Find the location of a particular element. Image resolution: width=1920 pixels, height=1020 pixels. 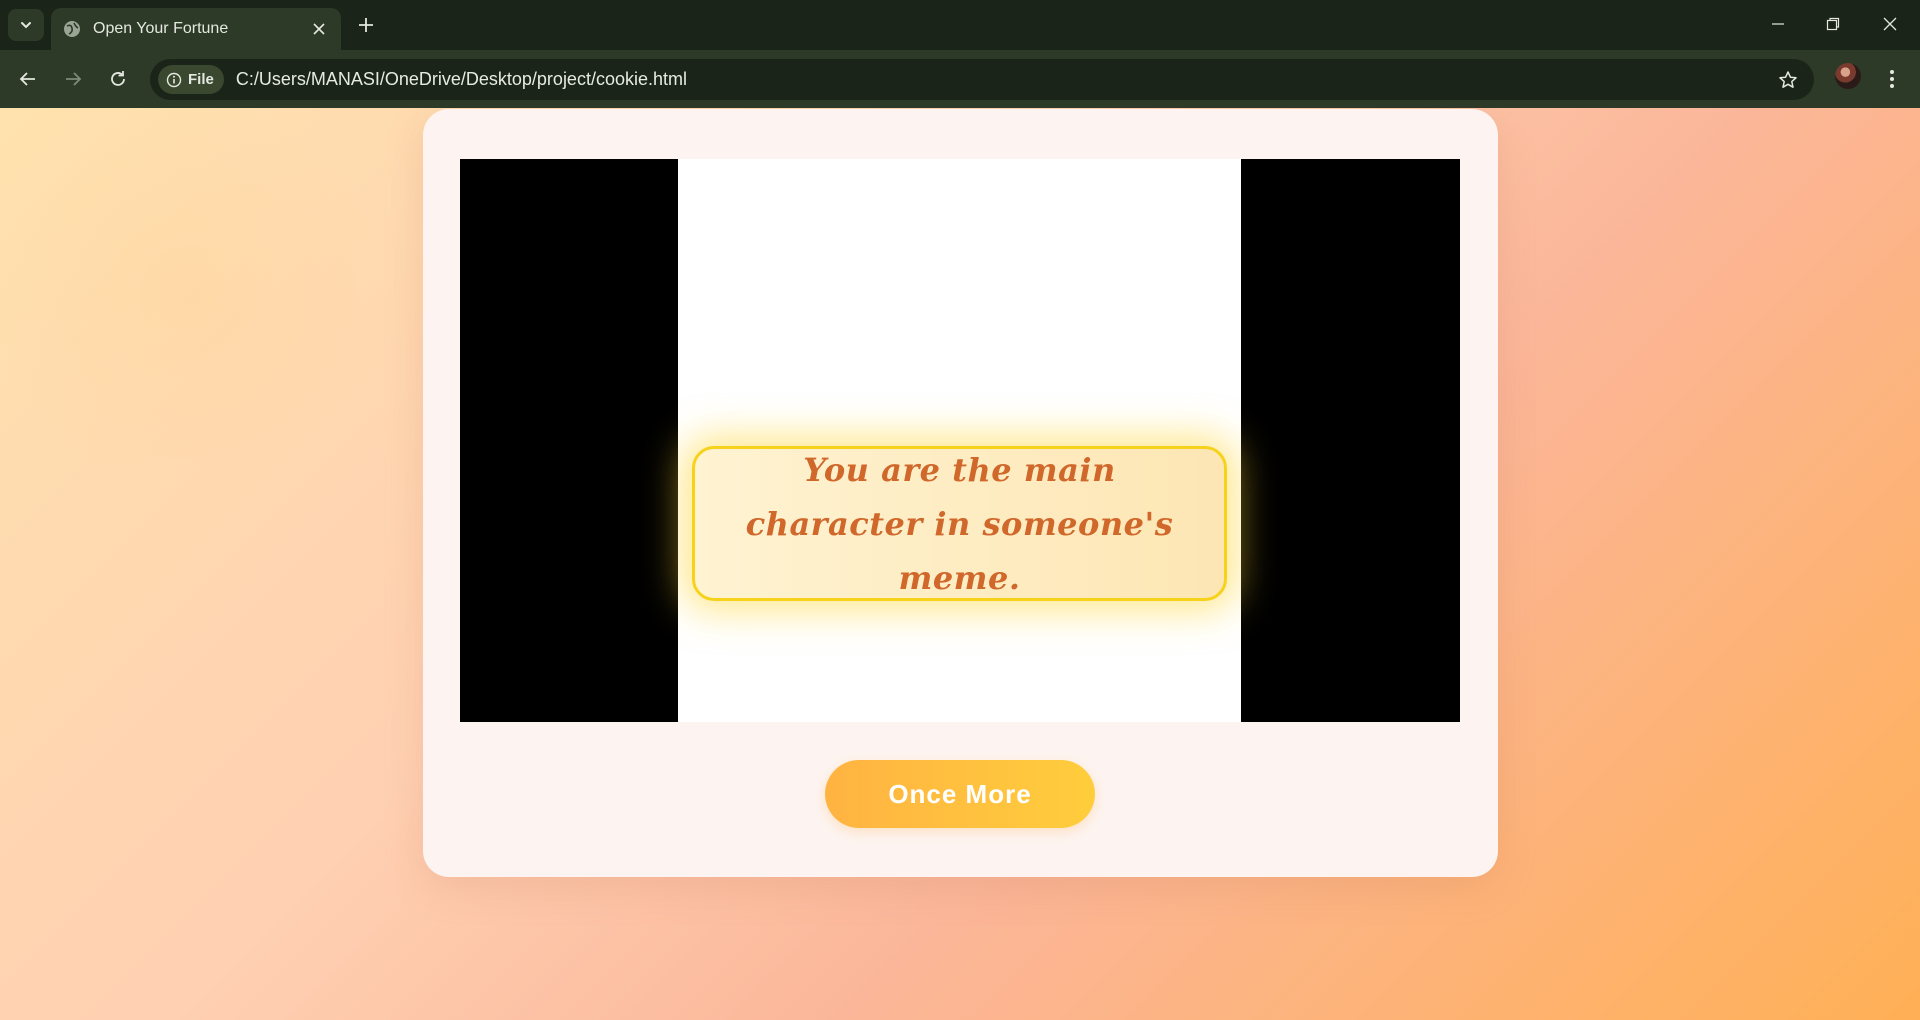

arrow-left-icon is located at coordinates (27, 79).